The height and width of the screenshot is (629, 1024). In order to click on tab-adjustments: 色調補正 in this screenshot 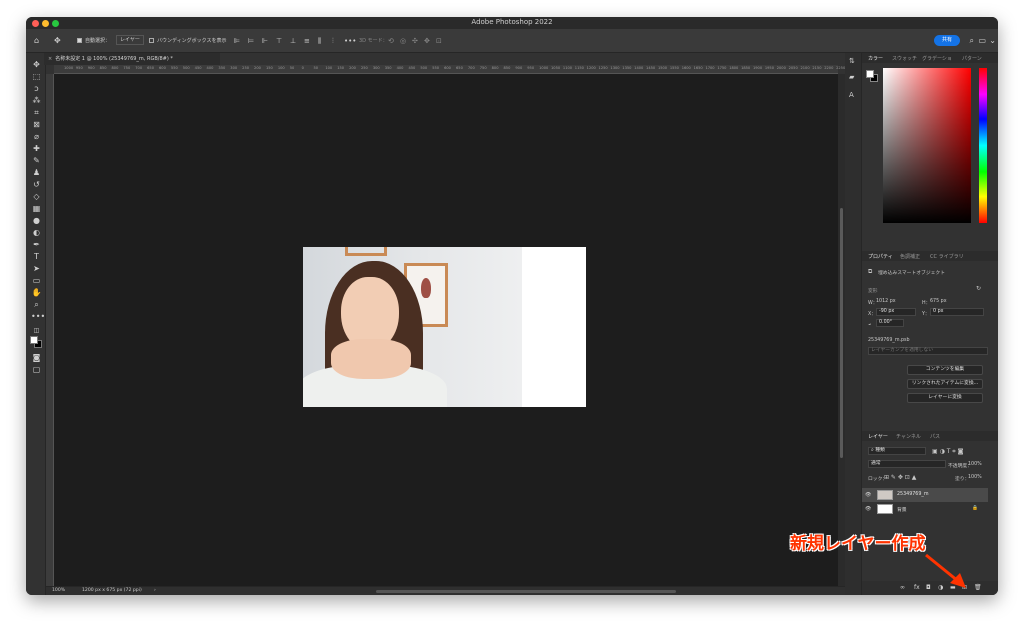, I will do `click(910, 256)`.